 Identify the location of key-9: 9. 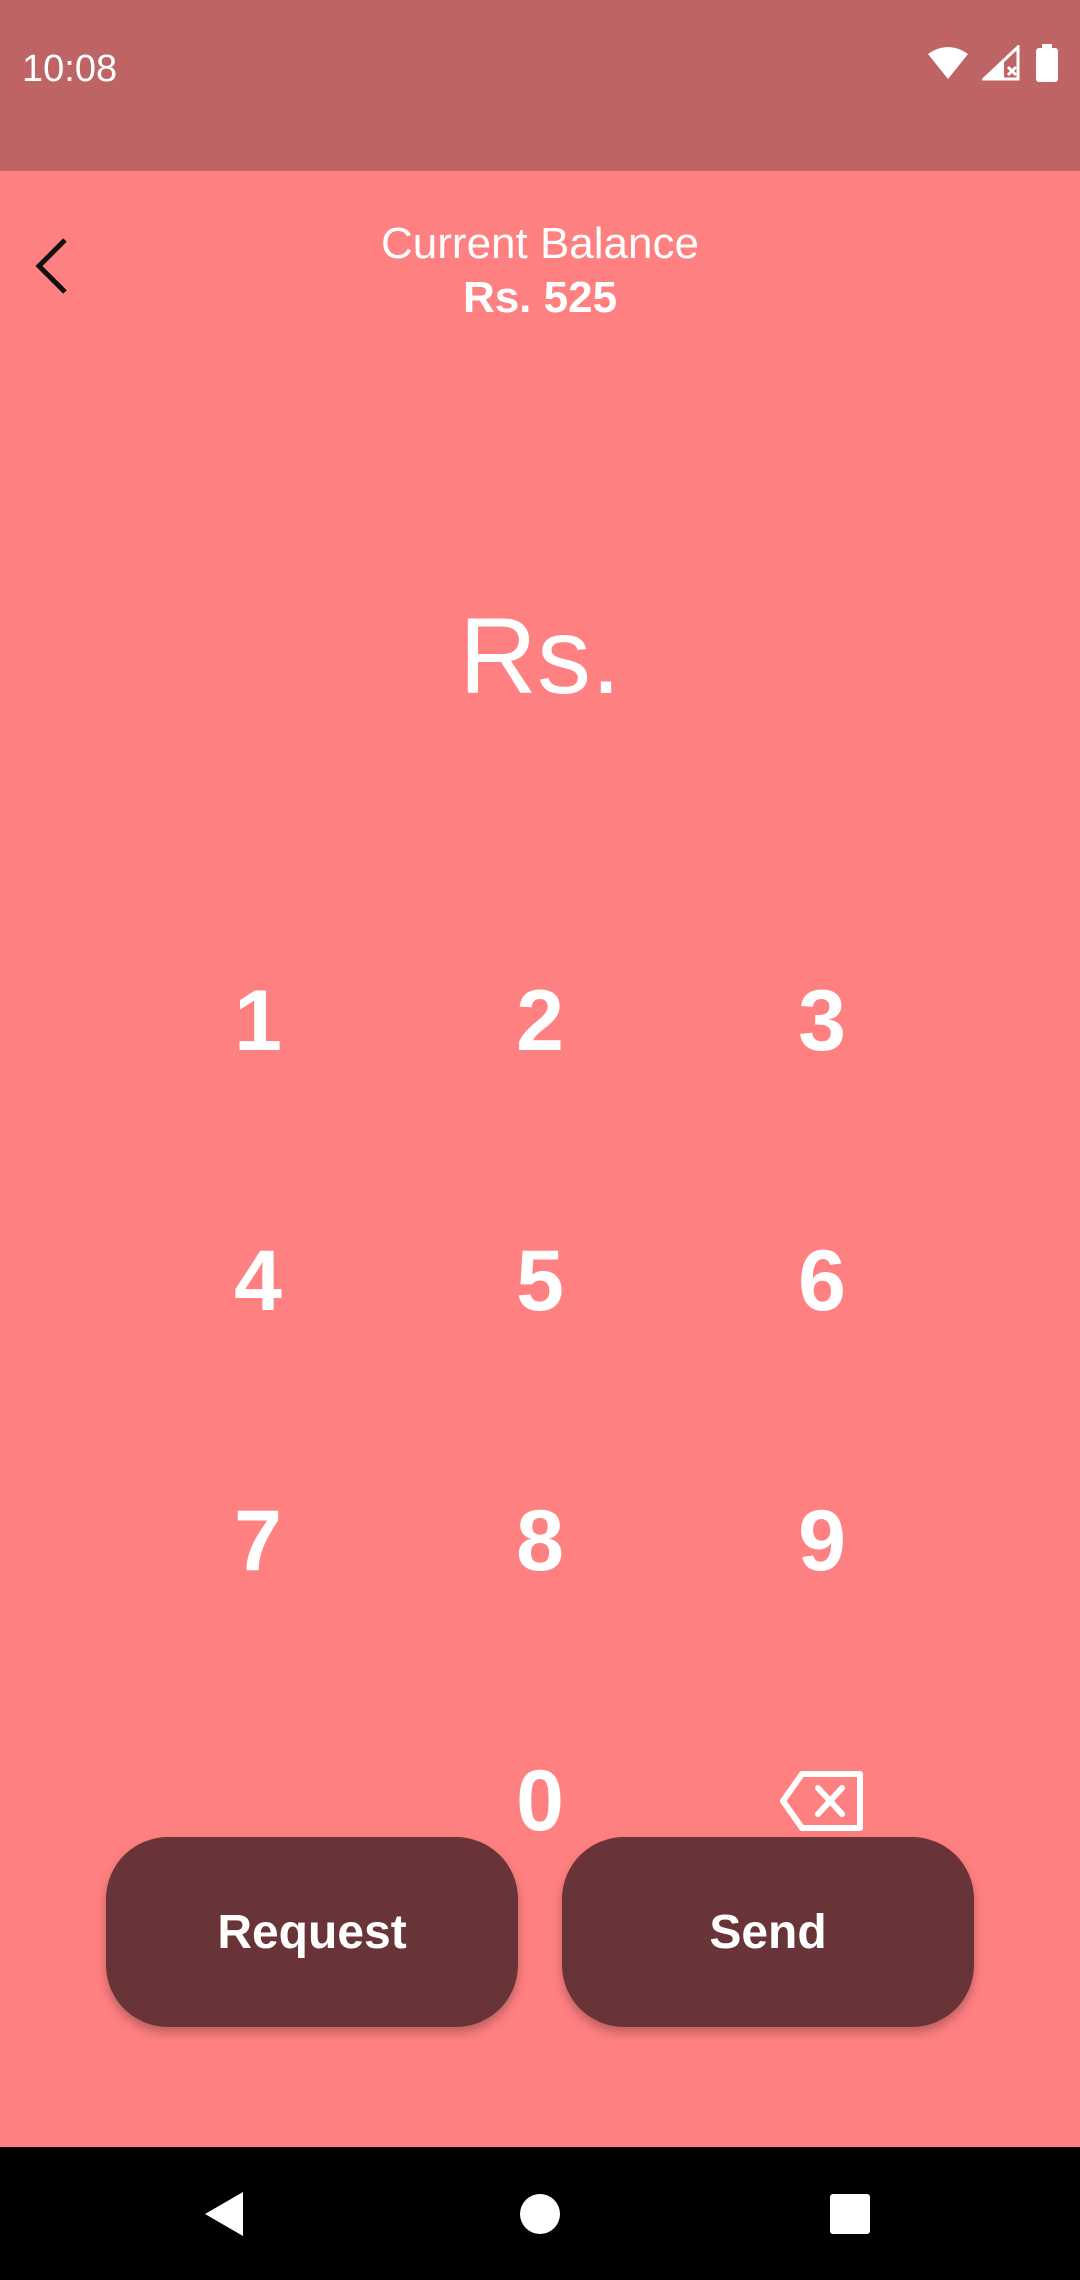
(822, 1541).